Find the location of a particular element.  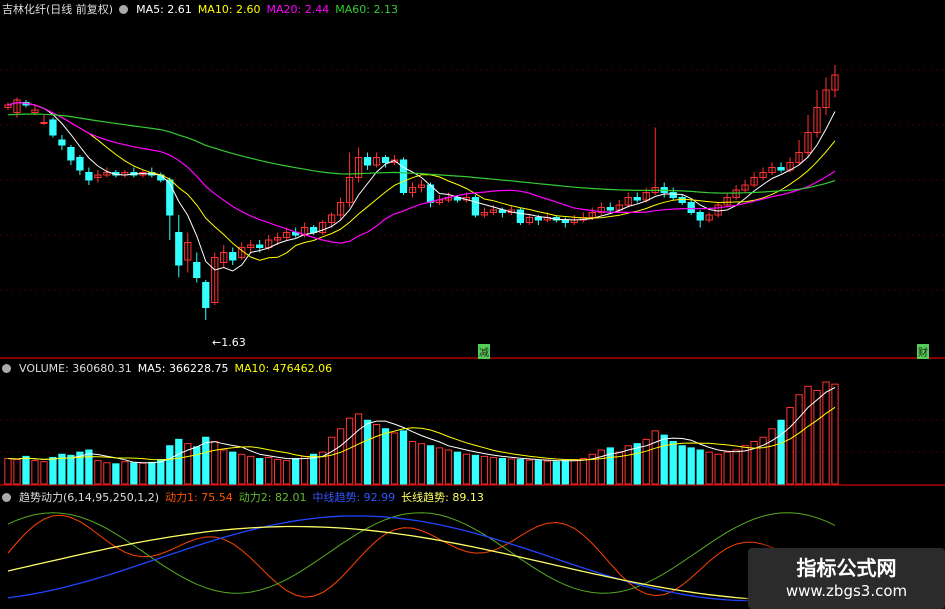

indicator-settings-circle-icon is located at coordinates (6, 497).